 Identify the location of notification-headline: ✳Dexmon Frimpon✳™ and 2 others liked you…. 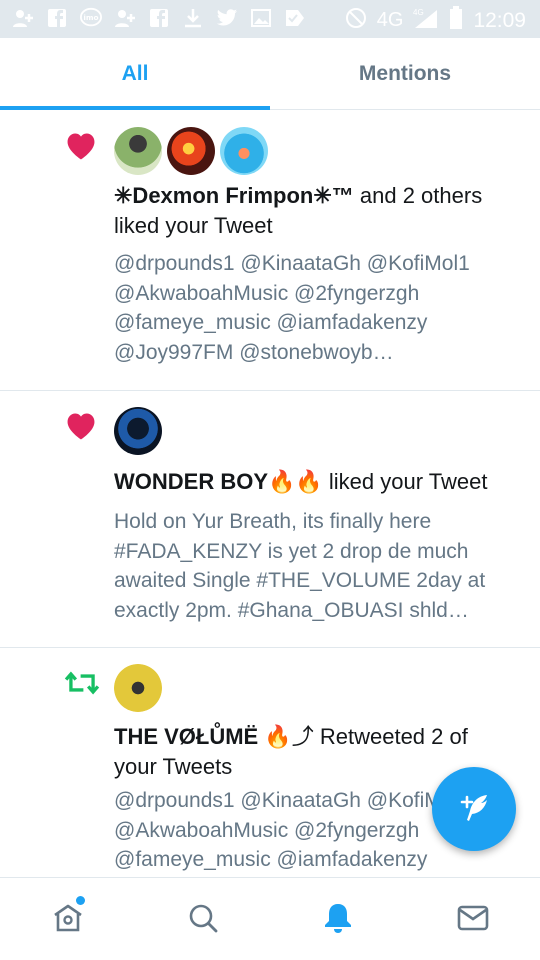
(314, 211).